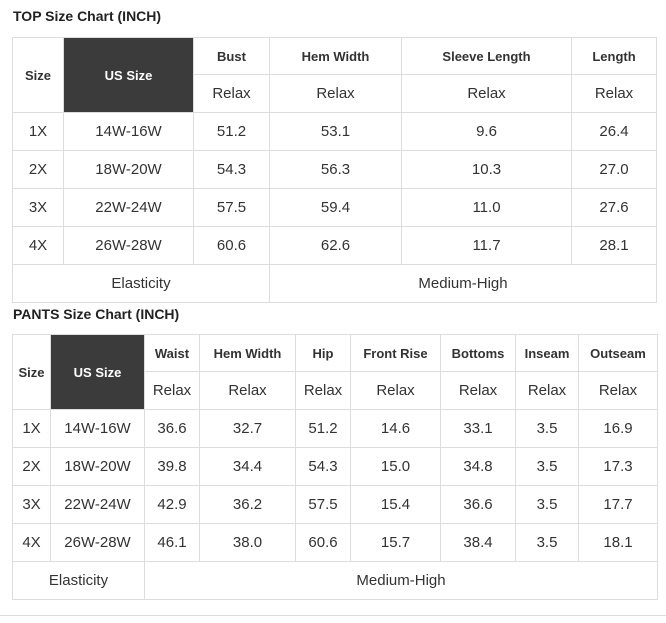  I want to click on table-cell: 42.9, so click(172, 504).